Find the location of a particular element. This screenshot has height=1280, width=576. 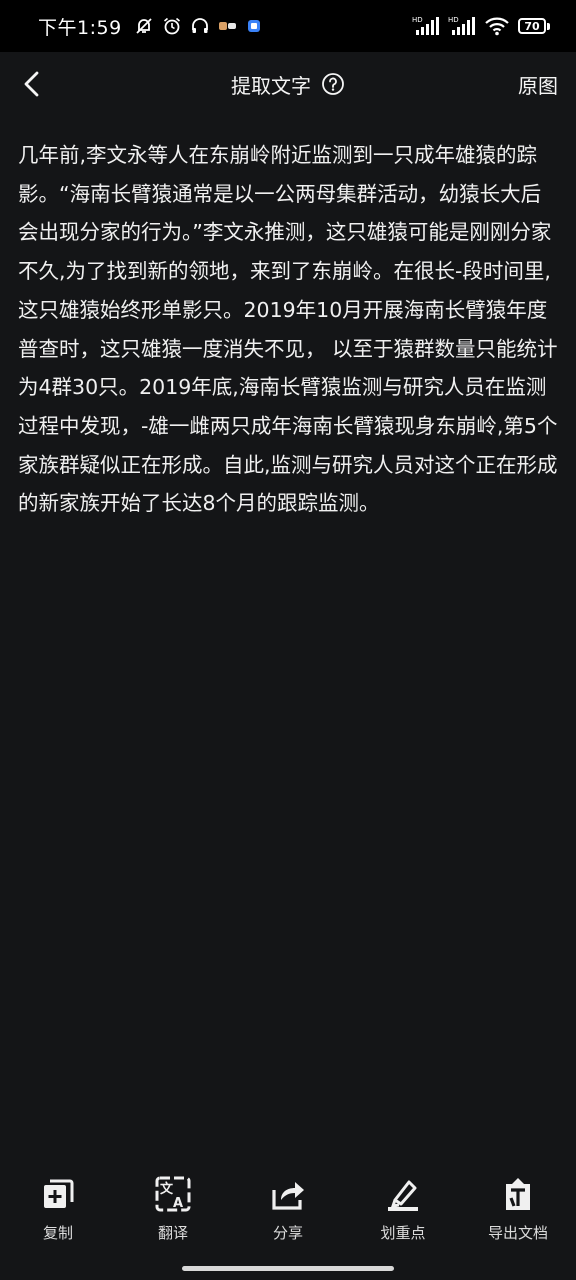

gesture-bar is located at coordinates (288, 1268).